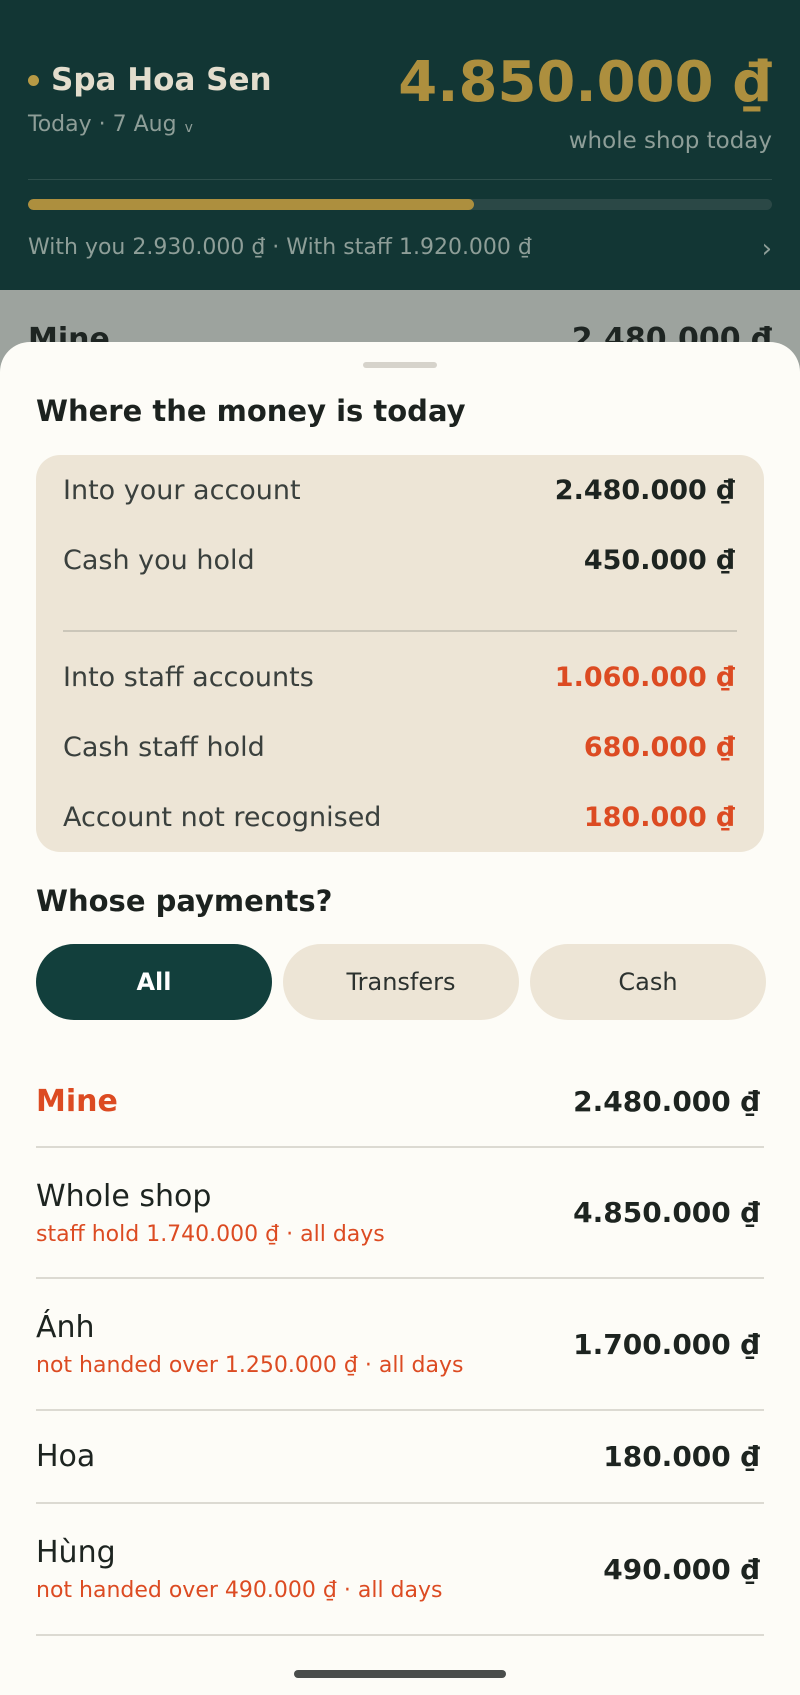  What do you see at coordinates (161, 80) in the screenshot?
I see `shop-name: Spa Hoa Sen` at bounding box center [161, 80].